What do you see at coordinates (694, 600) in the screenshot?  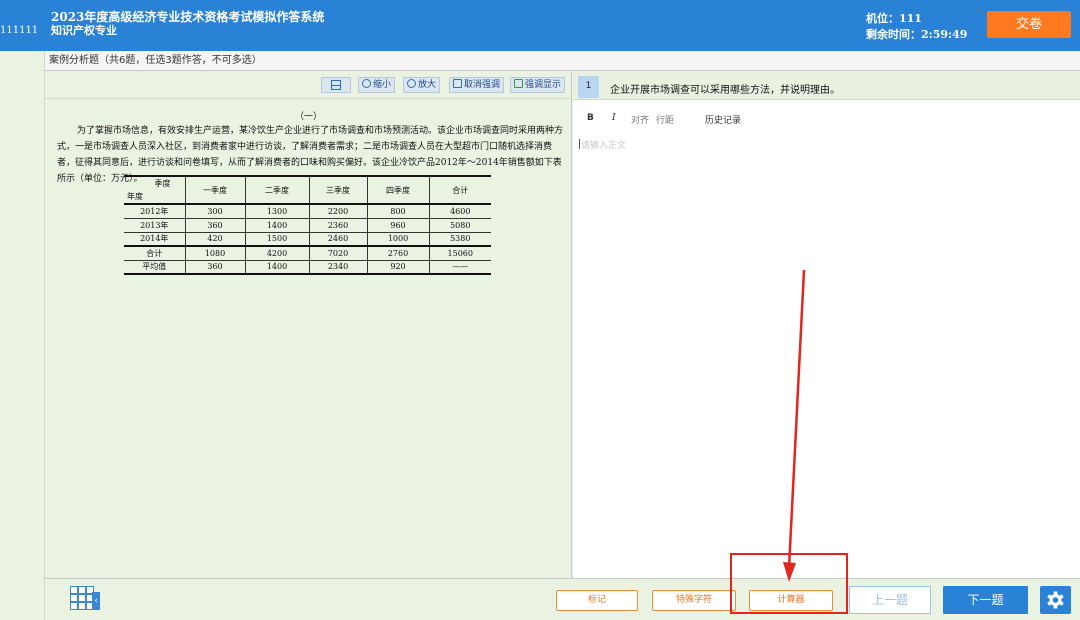 I see `special-chars-button: 特殊字符` at bounding box center [694, 600].